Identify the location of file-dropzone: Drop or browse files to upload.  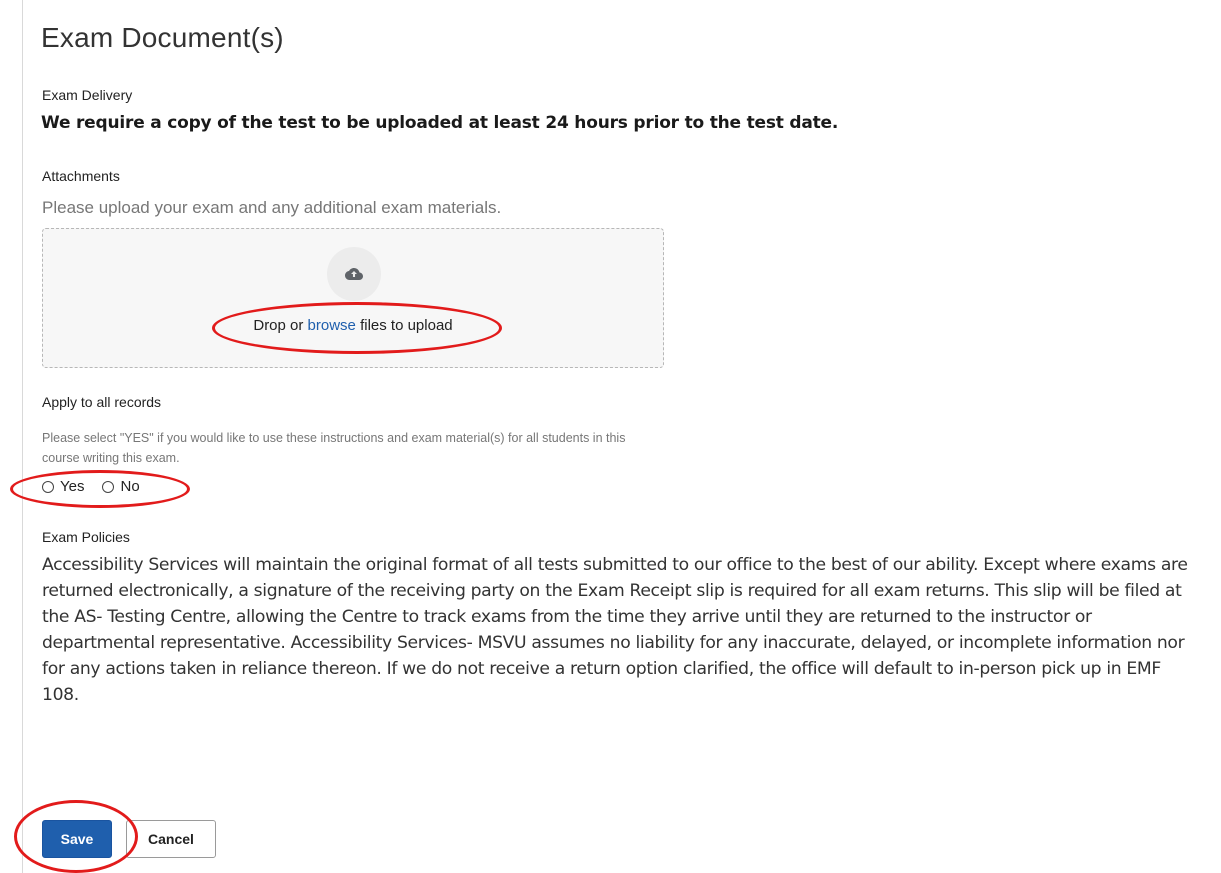
(353, 298).